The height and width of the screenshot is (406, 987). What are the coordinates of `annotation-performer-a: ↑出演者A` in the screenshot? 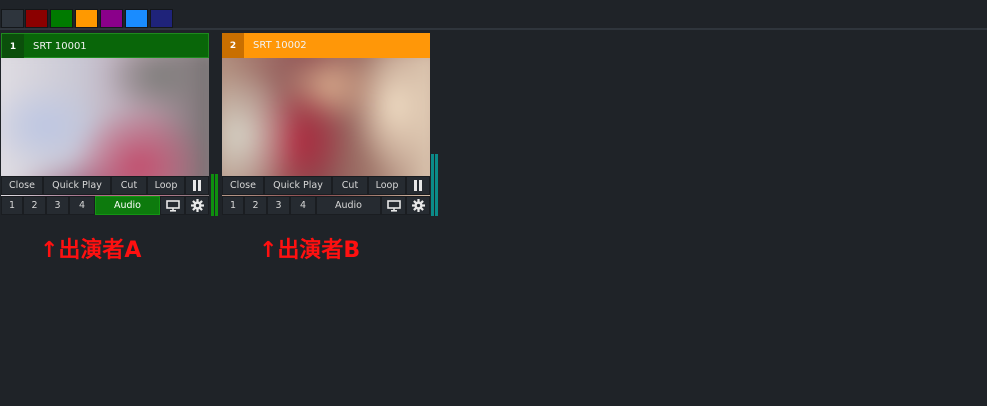 It's located at (91, 250).